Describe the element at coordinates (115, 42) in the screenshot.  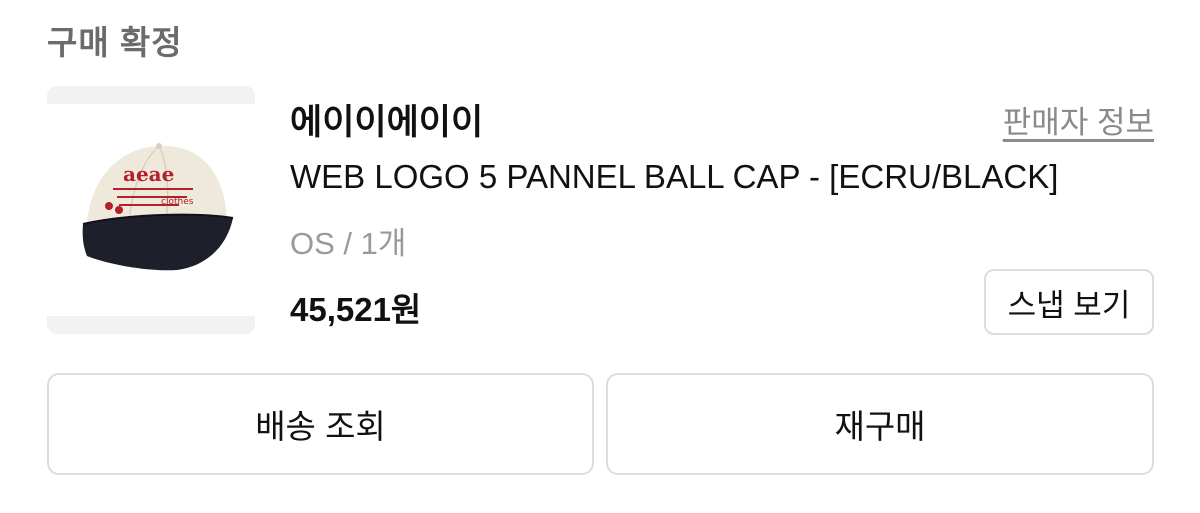
I see `order-status-label: 구매 확정` at that location.